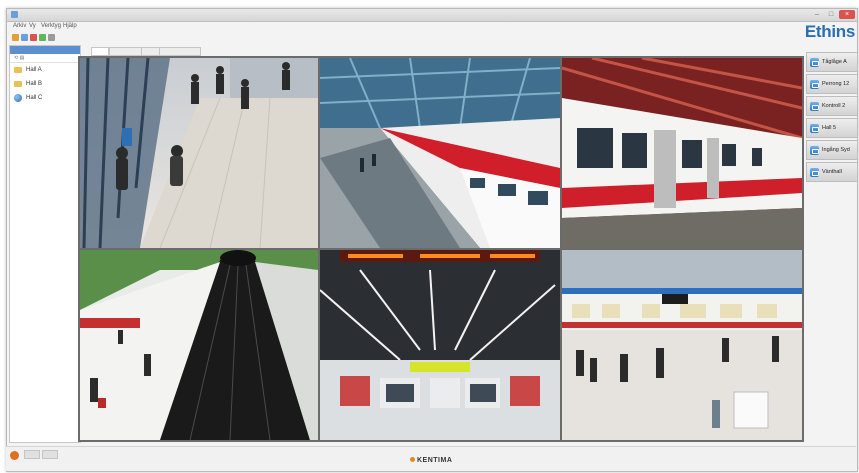 Image resolution: width=859 pixels, height=473 pixels. What do you see at coordinates (18, 98) in the screenshot?
I see `globe-icon` at bounding box center [18, 98].